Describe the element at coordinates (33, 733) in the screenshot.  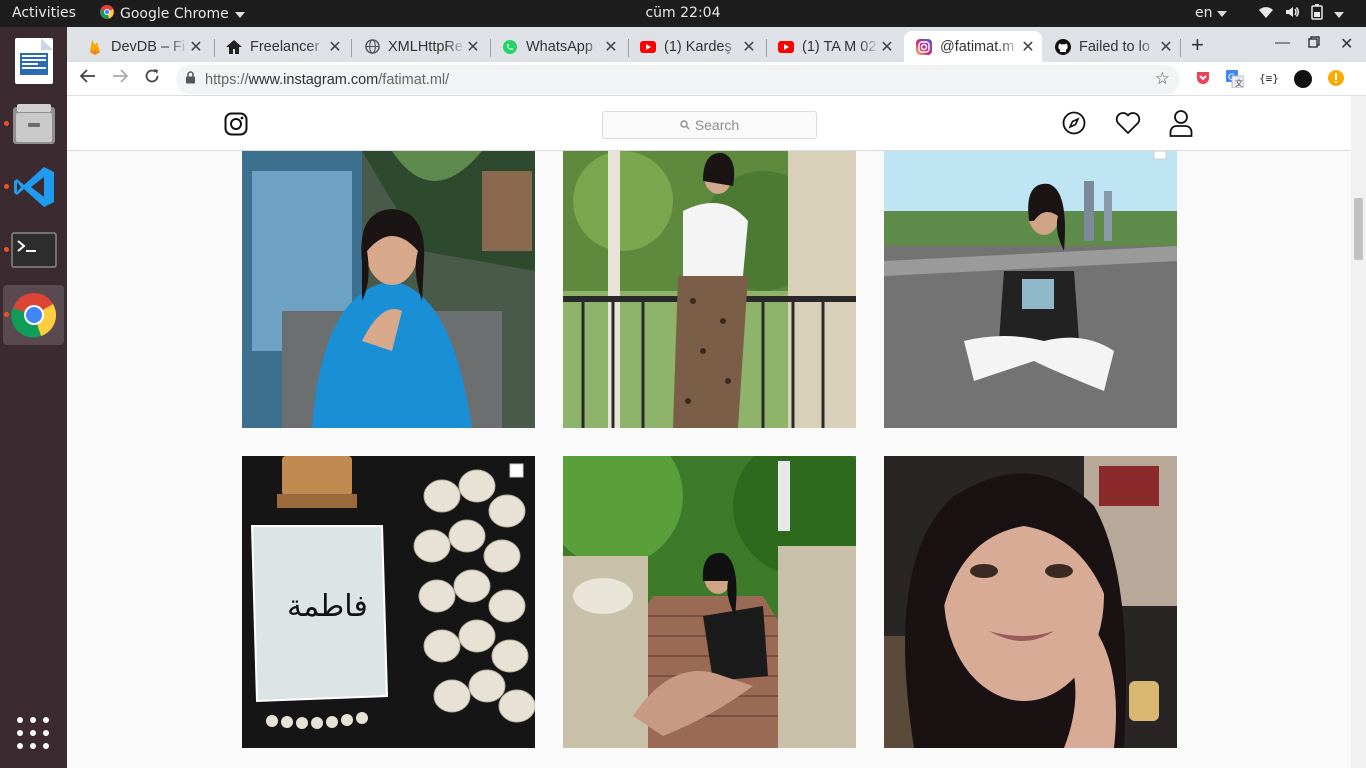
I see `show-applications-button` at that location.